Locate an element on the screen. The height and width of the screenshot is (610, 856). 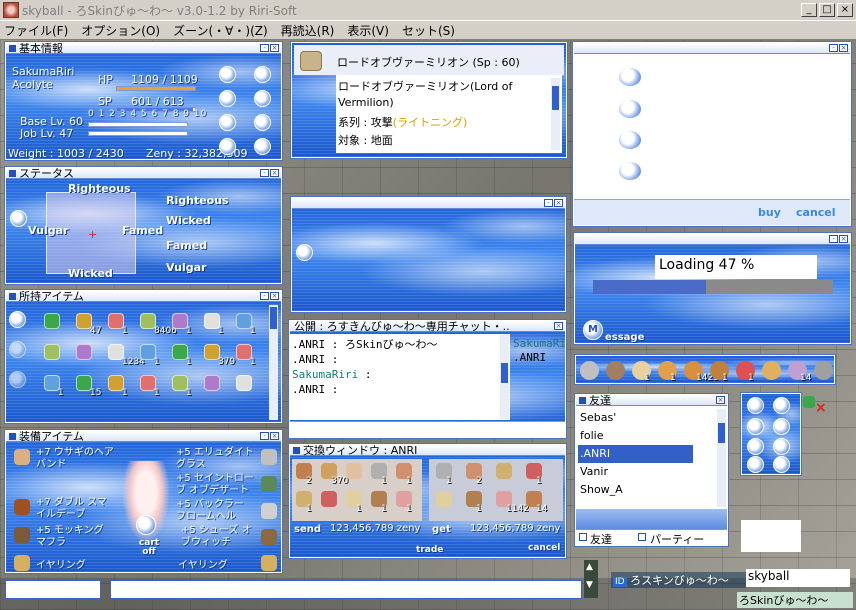
trade-cancel-button: cancel is located at coordinates (544, 548).